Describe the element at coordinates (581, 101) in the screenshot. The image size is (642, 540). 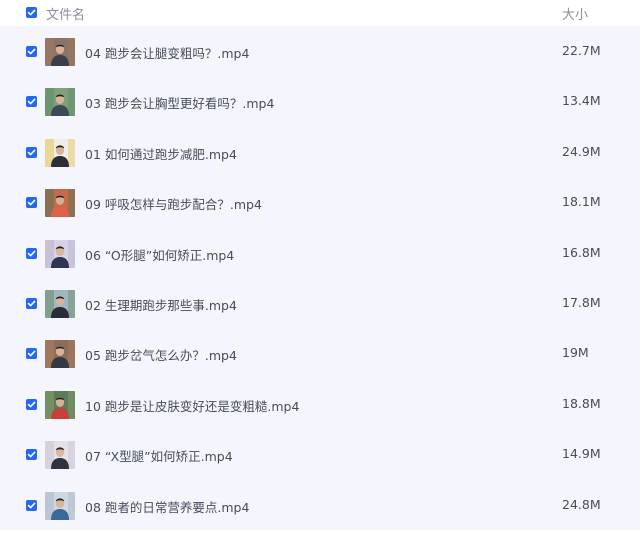
I see `file-size: 13.4M` at that location.